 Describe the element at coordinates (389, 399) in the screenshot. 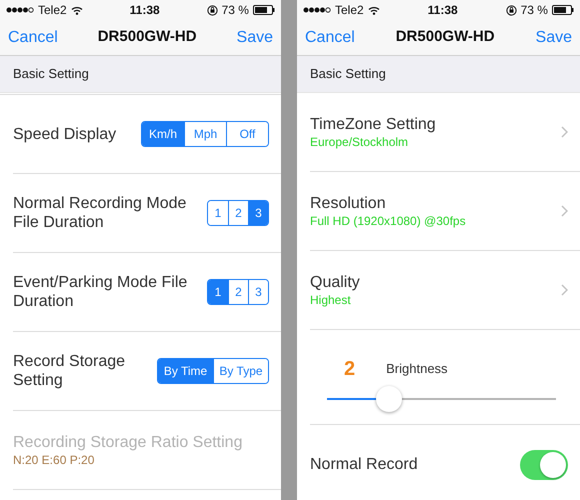

I see `slider-thumb` at that location.